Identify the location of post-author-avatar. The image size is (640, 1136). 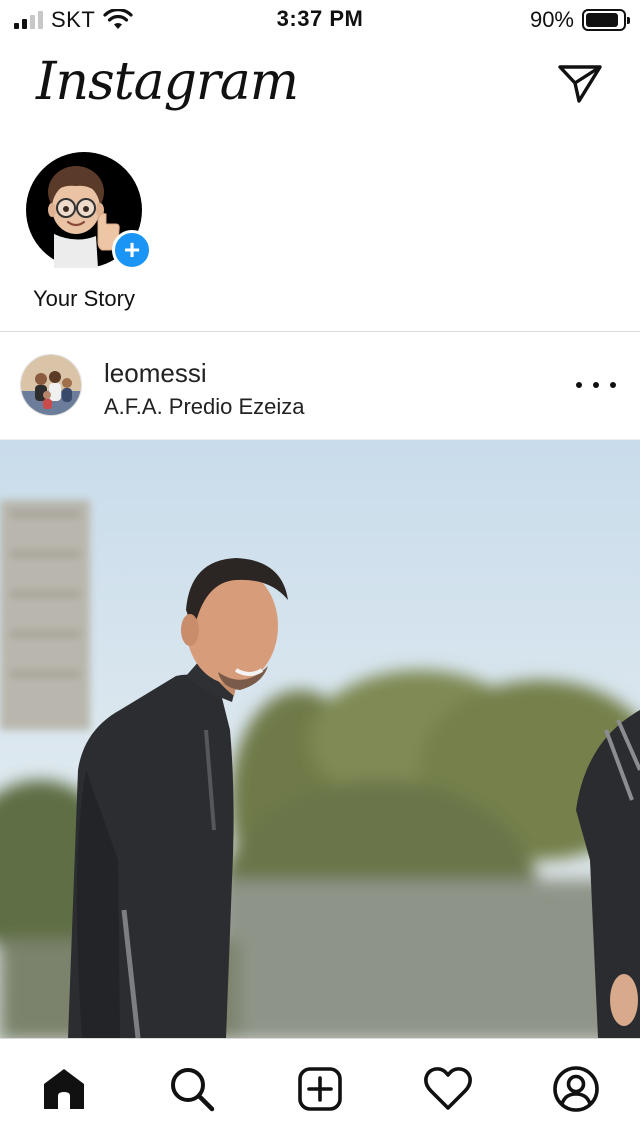
(51, 385).